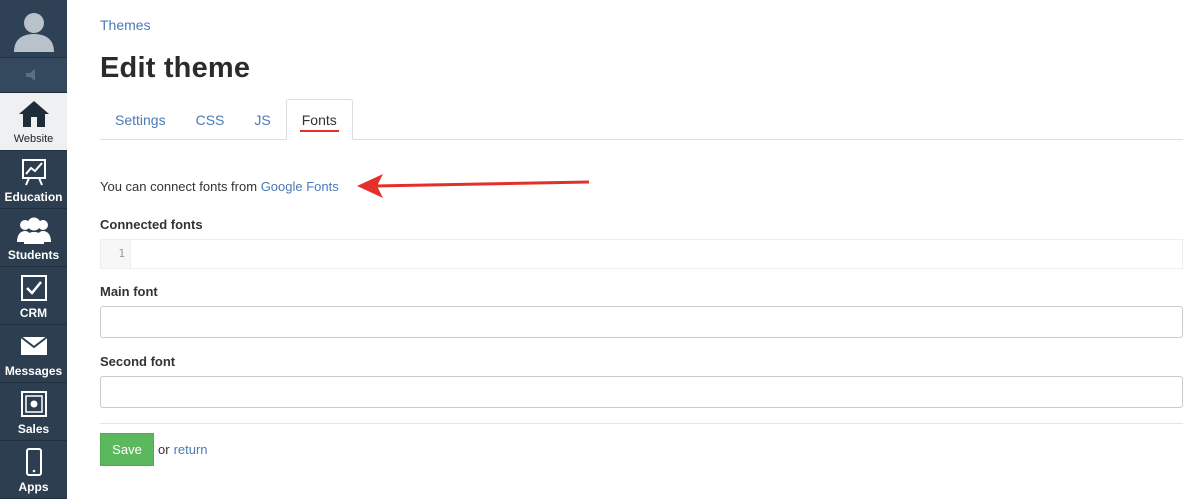 This screenshot has width=1200, height=499. I want to click on user-avatar-icon, so click(33, 32).